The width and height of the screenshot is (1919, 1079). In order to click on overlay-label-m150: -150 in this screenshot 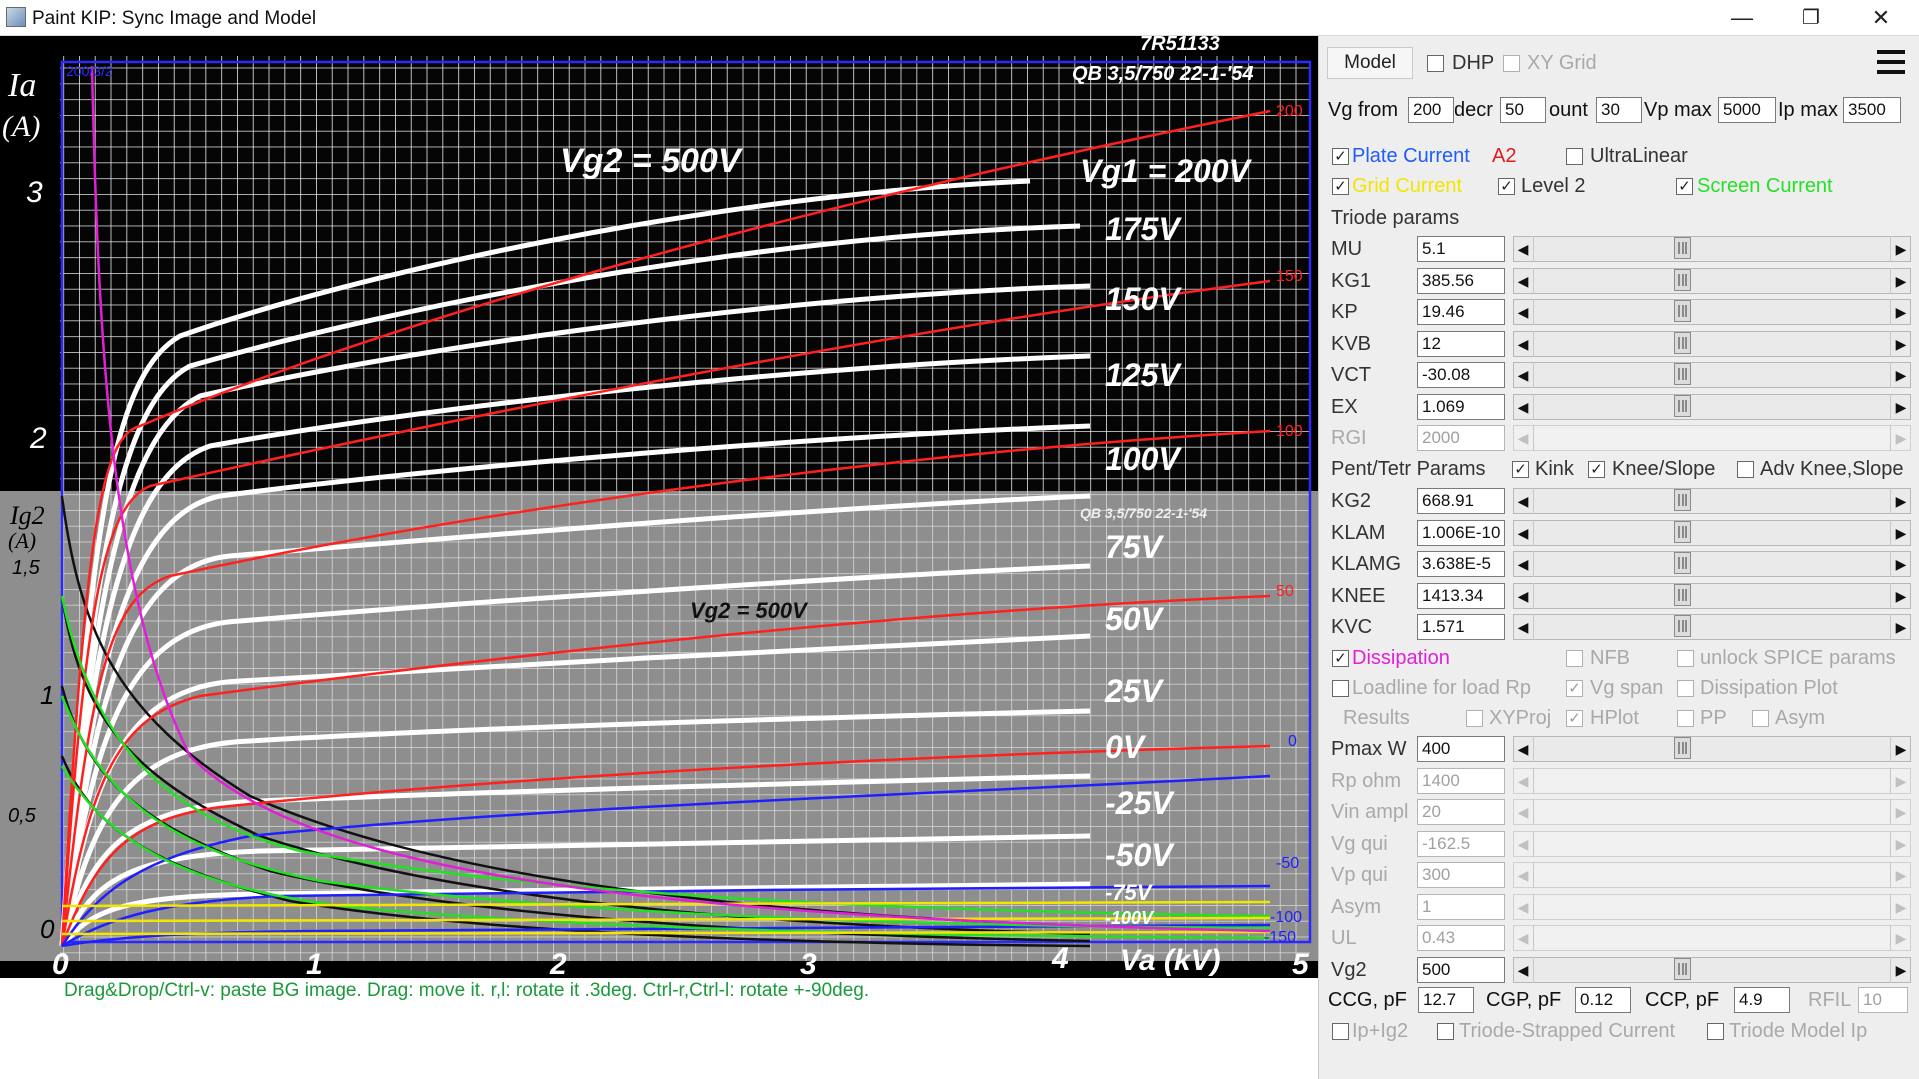, I will do `click(1280, 937)`.